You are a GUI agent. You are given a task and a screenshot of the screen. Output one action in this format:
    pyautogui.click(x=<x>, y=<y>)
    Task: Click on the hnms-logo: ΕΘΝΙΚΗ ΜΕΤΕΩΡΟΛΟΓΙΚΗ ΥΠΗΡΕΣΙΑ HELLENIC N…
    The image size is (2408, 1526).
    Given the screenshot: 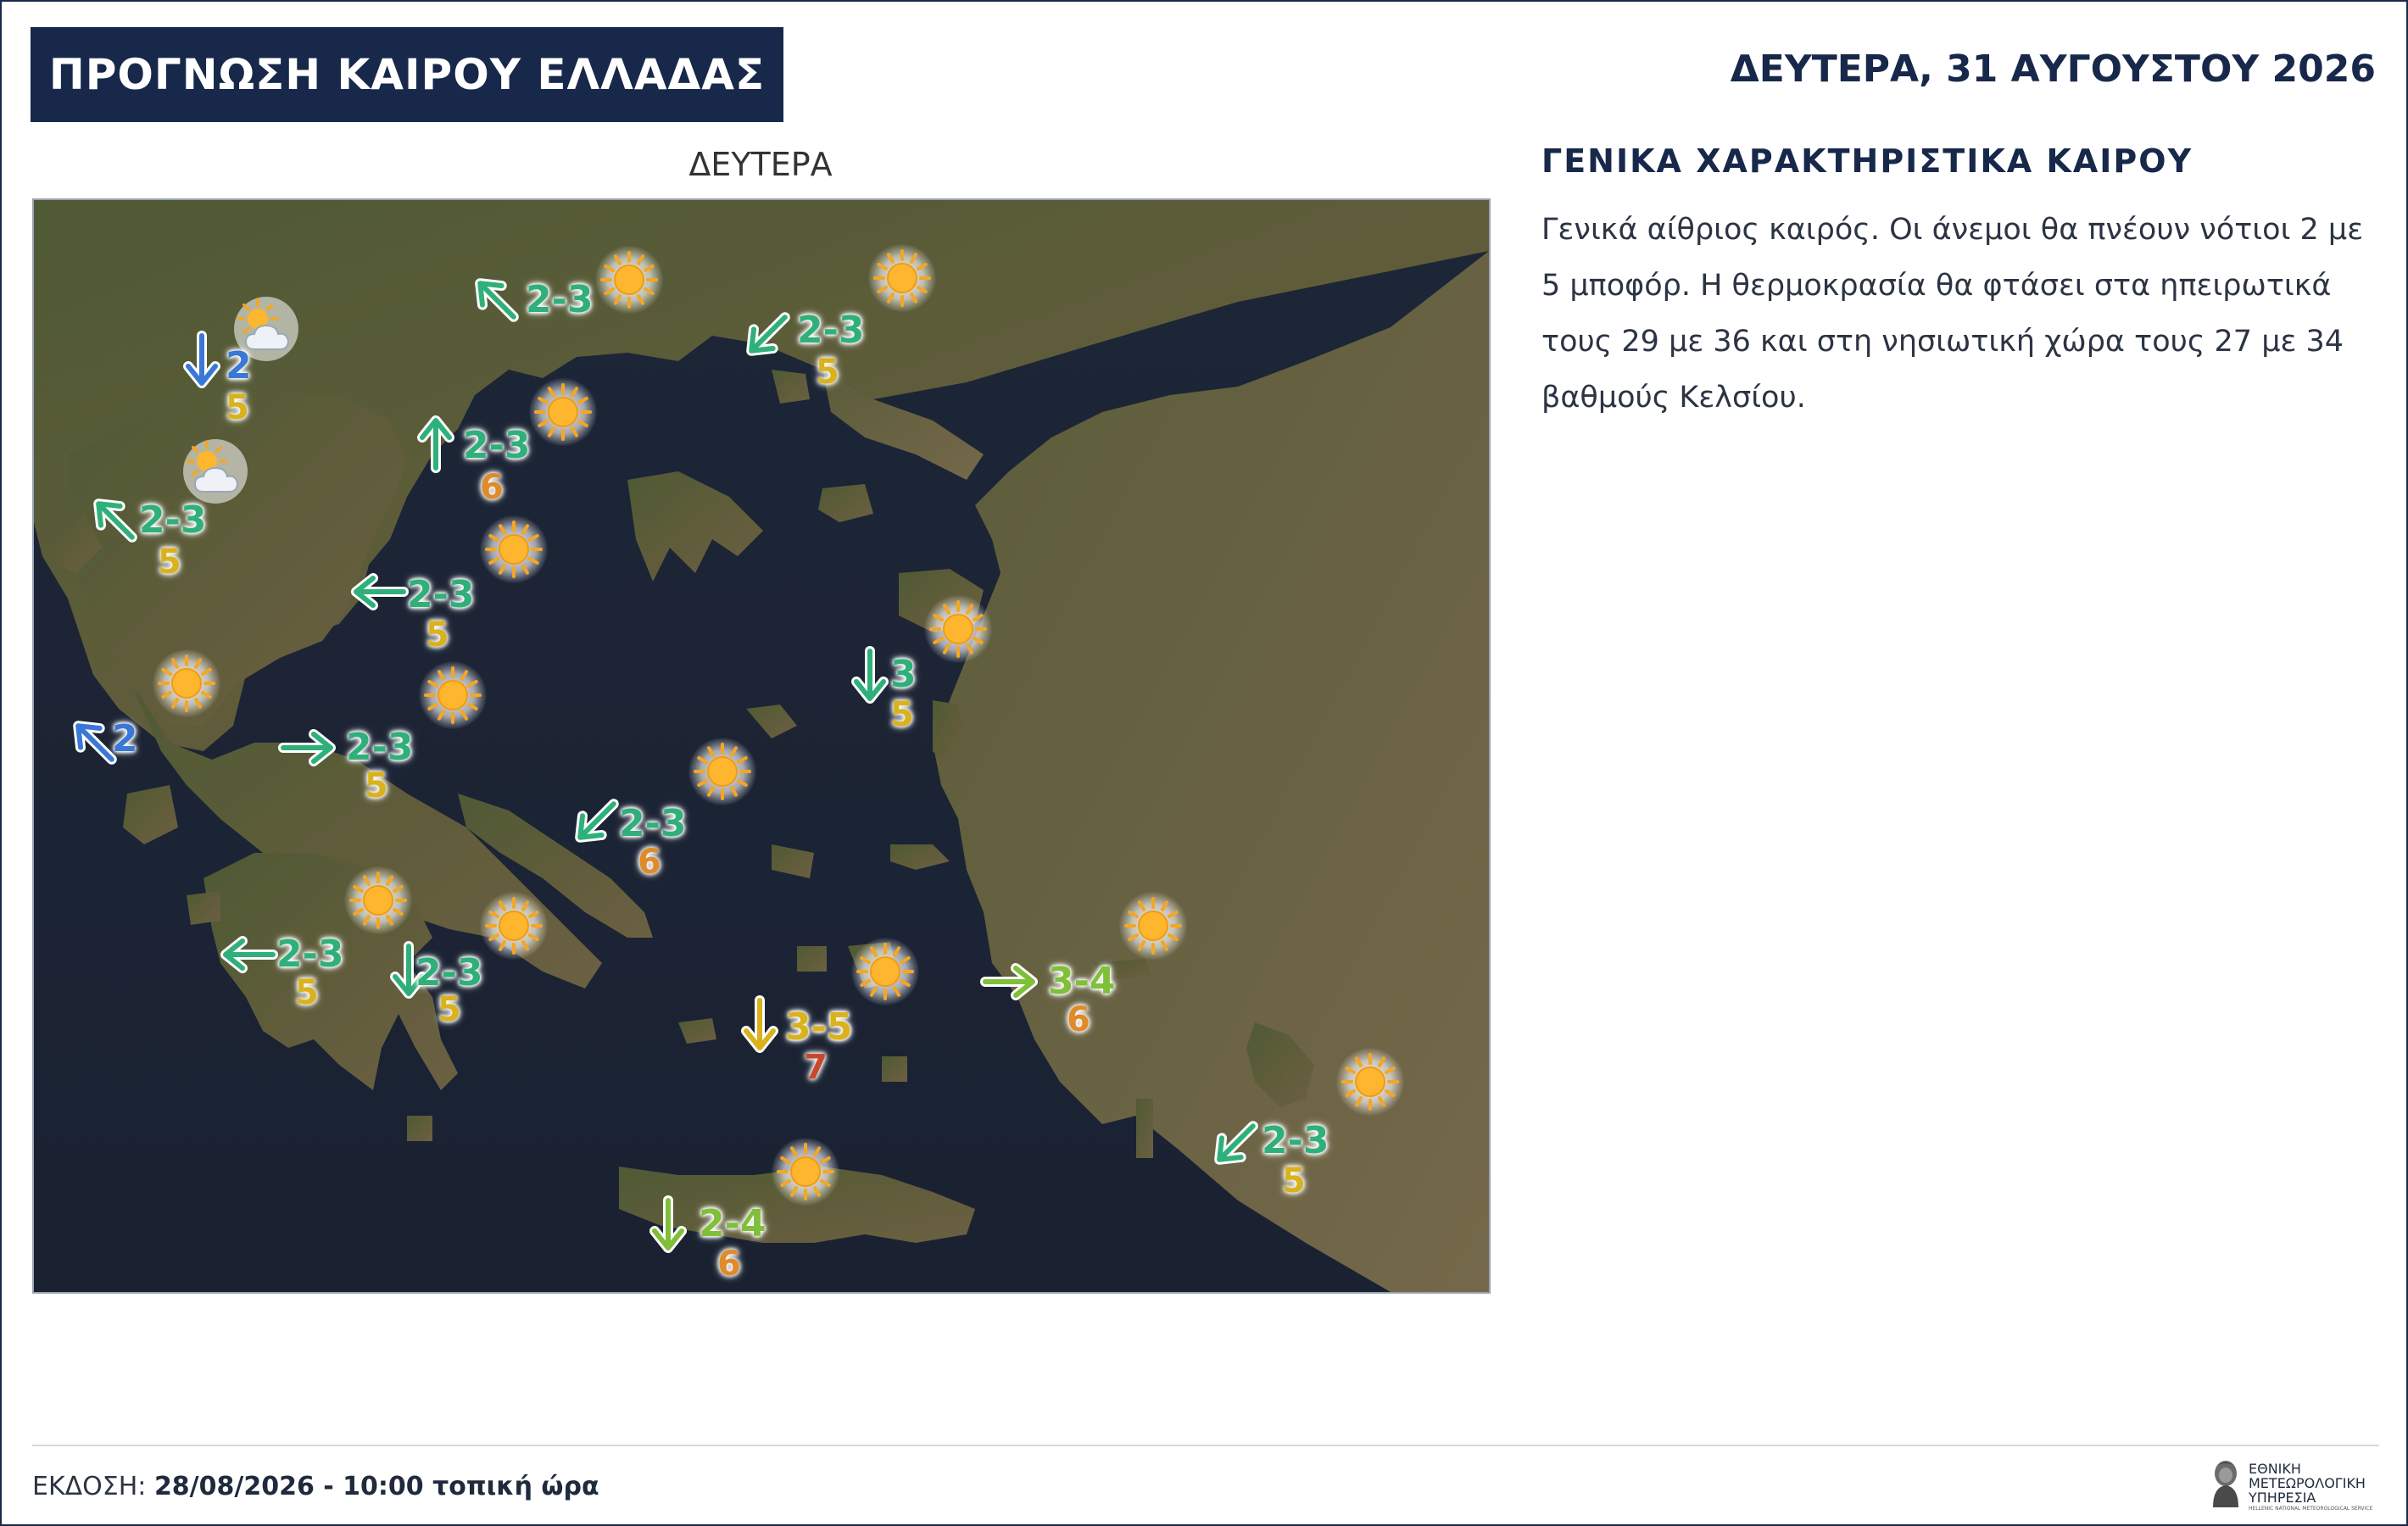 What is the action you would take?
    pyautogui.click(x=2295, y=1485)
    